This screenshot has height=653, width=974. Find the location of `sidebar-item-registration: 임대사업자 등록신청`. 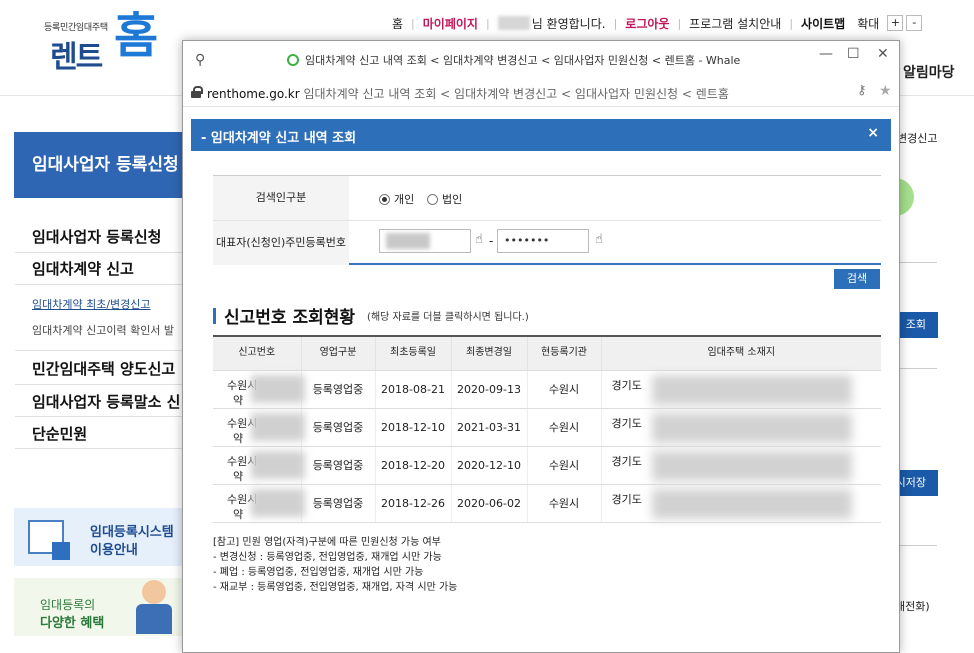

sidebar-item-registration: 임대사업자 등록신청 is located at coordinates (96, 236).